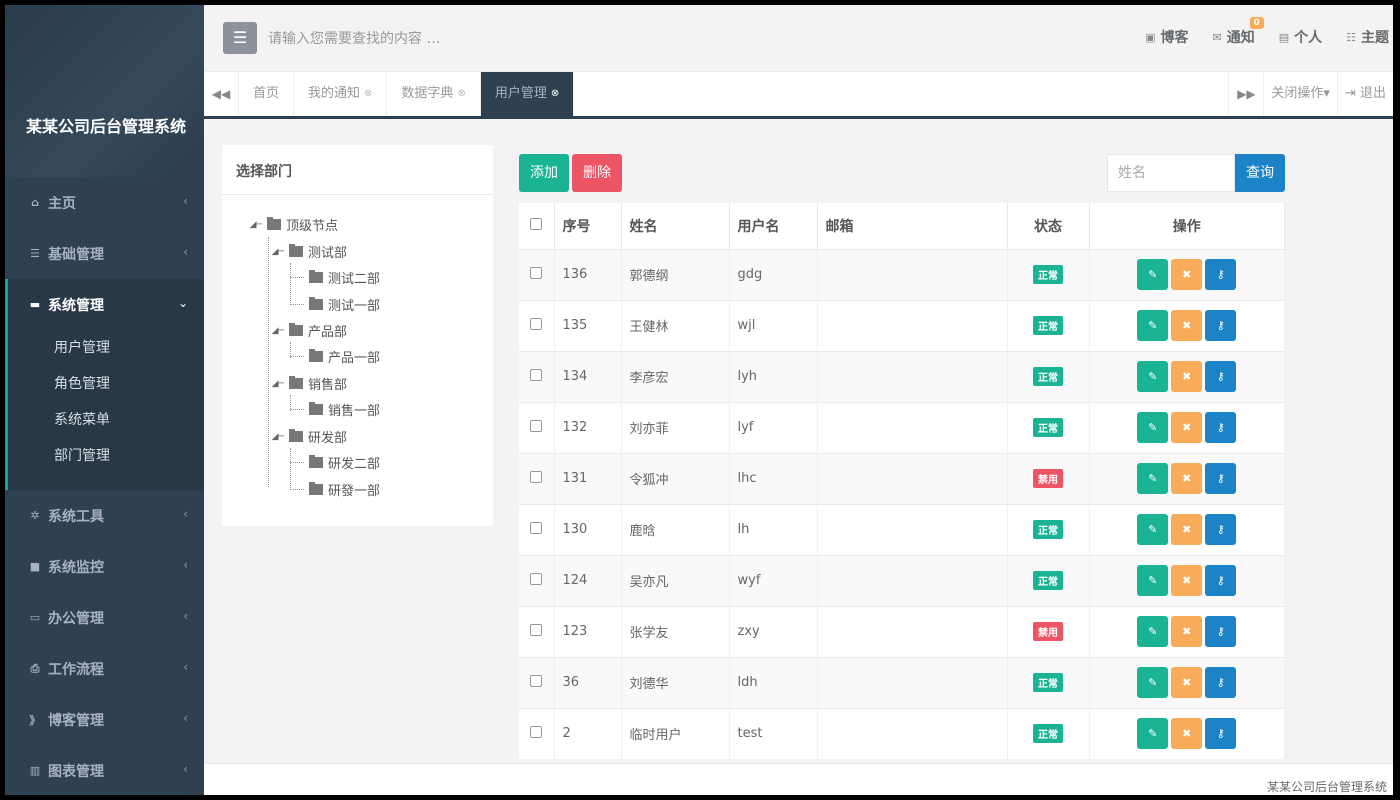 Image resolution: width=1400 pixels, height=800 pixels. Describe the element at coordinates (902, 478) in the screenshot. I see `table-row: 131 令狐冲 lhc 禁用 ✎ ✖ ⚷` at that location.